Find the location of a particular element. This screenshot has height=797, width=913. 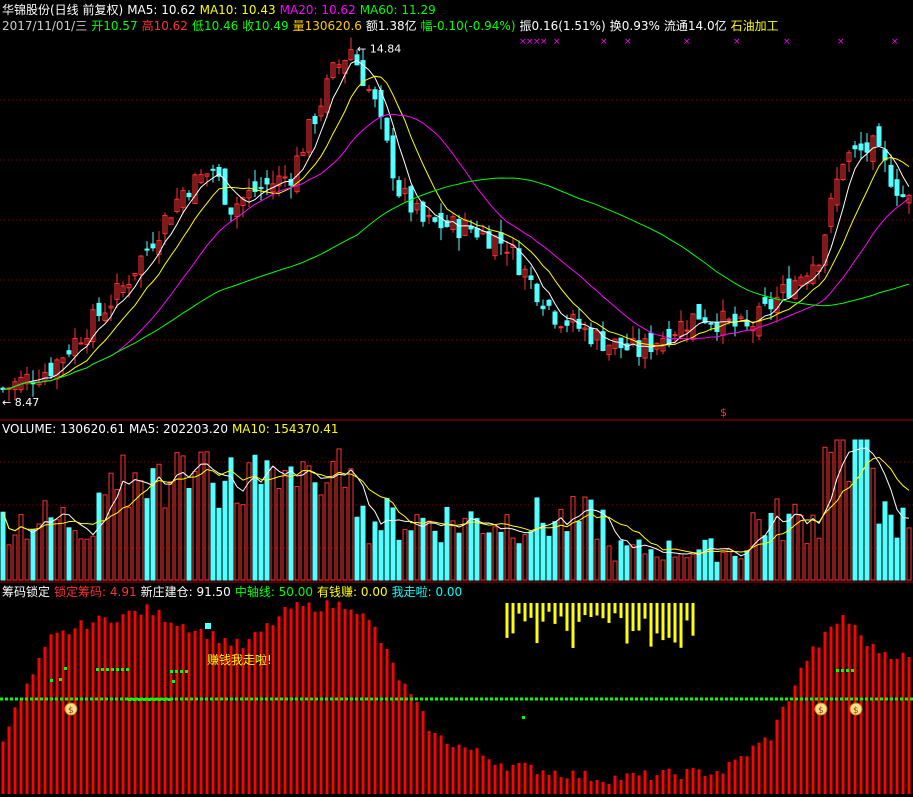

ma5-value: MA5: 10.62 is located at coordinates (161, 10).